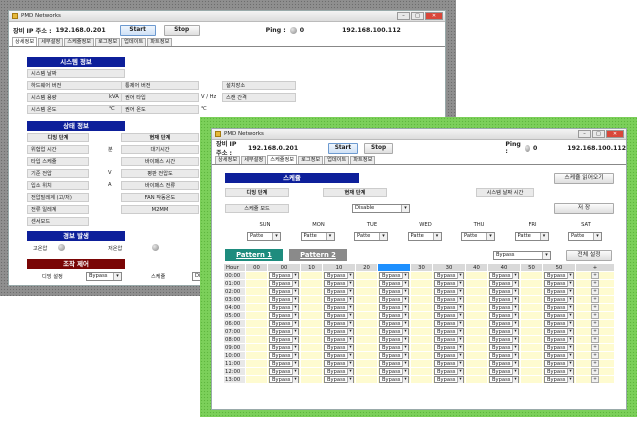 The height and width of the screenshot is (426, 637). I want to click on front-minimize-button: –, so click(584, 134).